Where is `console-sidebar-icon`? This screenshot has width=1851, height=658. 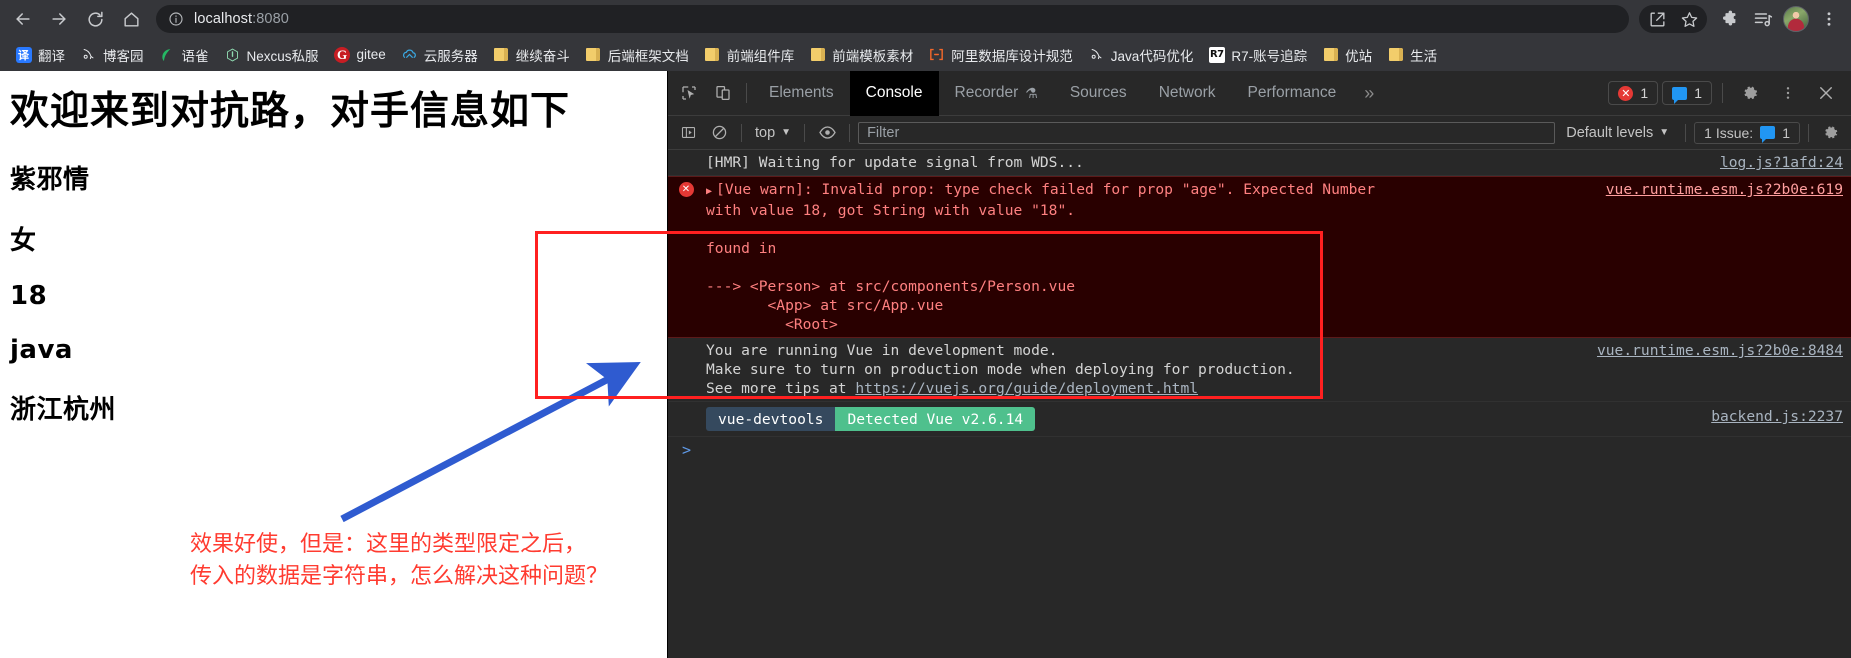 console-sidebar-icon is located at coordinates (688, 133).